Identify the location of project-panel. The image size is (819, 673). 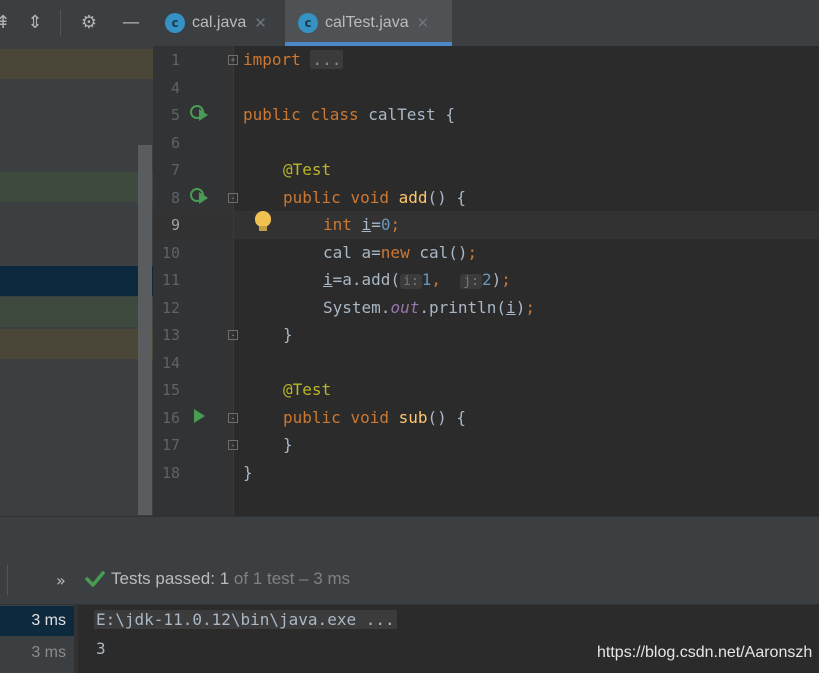
(76, 281).